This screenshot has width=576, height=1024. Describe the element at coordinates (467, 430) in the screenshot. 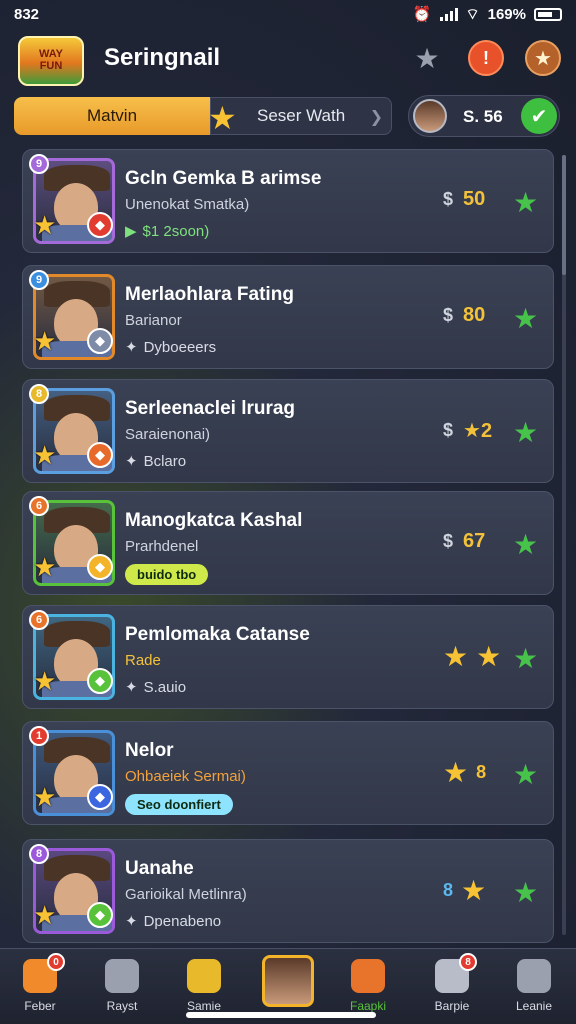

I see `price: $ ★2` at that location.